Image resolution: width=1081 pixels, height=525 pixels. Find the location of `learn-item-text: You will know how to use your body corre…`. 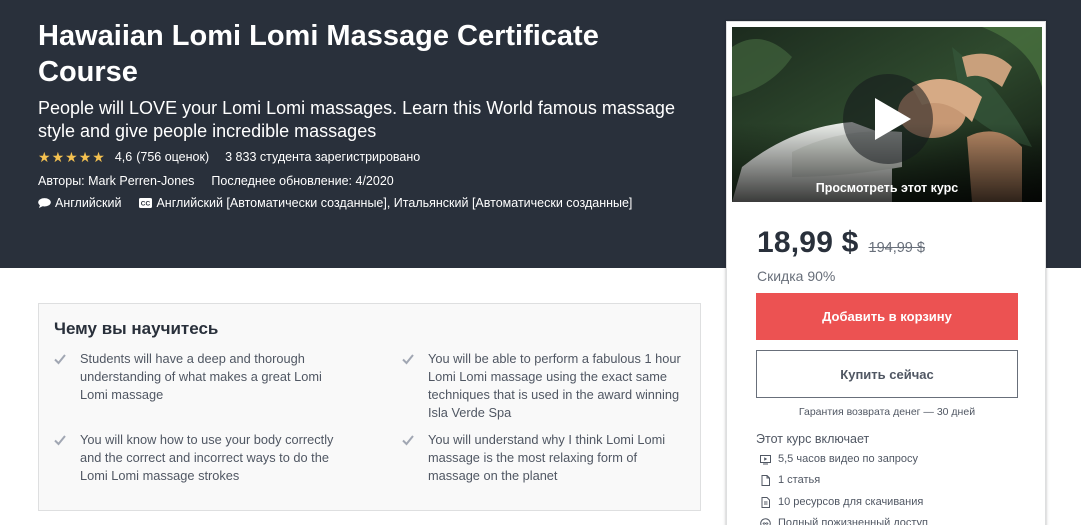

learn-item-text: You will know how to use your body corre… is located at coordinates (207, 457).